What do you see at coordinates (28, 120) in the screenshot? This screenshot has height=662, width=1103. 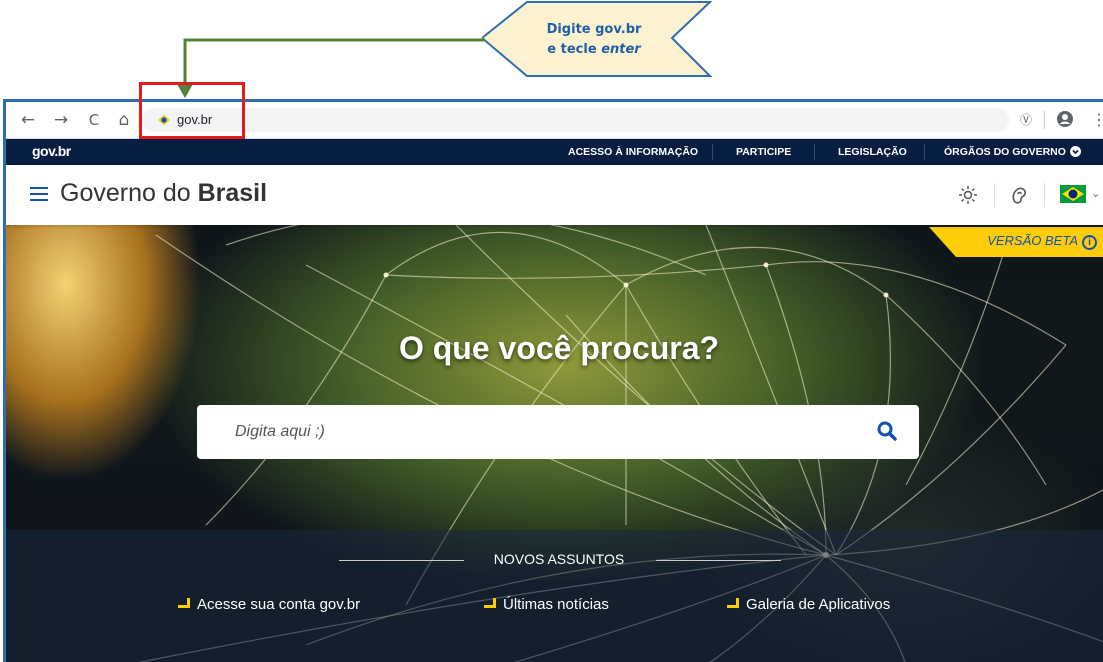 I see `back-icon: ←` at bounding box center [28, 120].